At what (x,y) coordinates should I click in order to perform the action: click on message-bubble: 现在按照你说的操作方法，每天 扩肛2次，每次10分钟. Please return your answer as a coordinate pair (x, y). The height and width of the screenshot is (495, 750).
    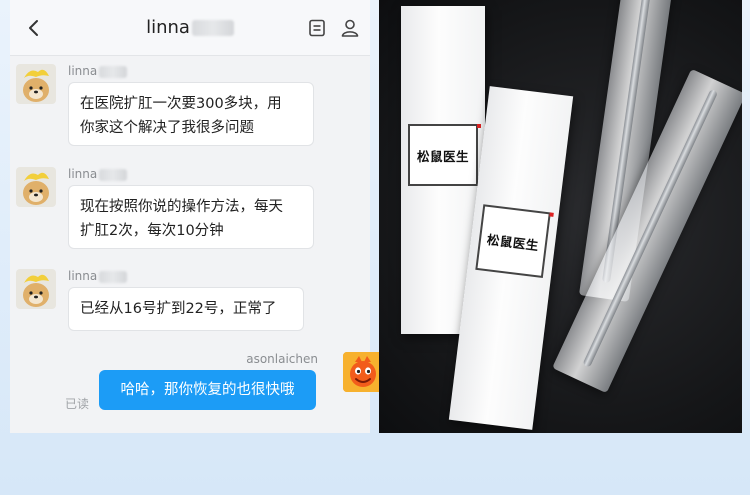
    Looking at the image, I should click on (191, 217).